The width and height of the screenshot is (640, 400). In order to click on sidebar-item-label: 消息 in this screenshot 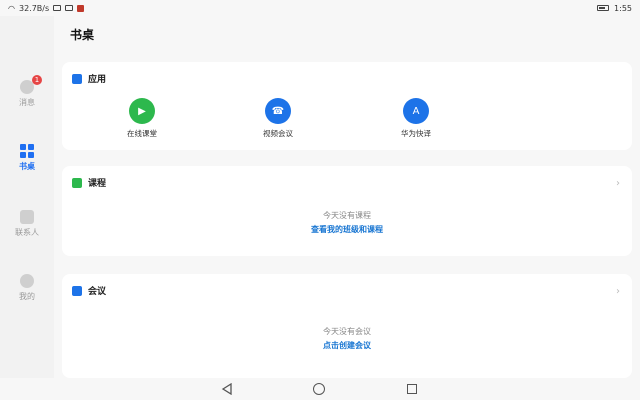, I will do `click(27, 102)`.